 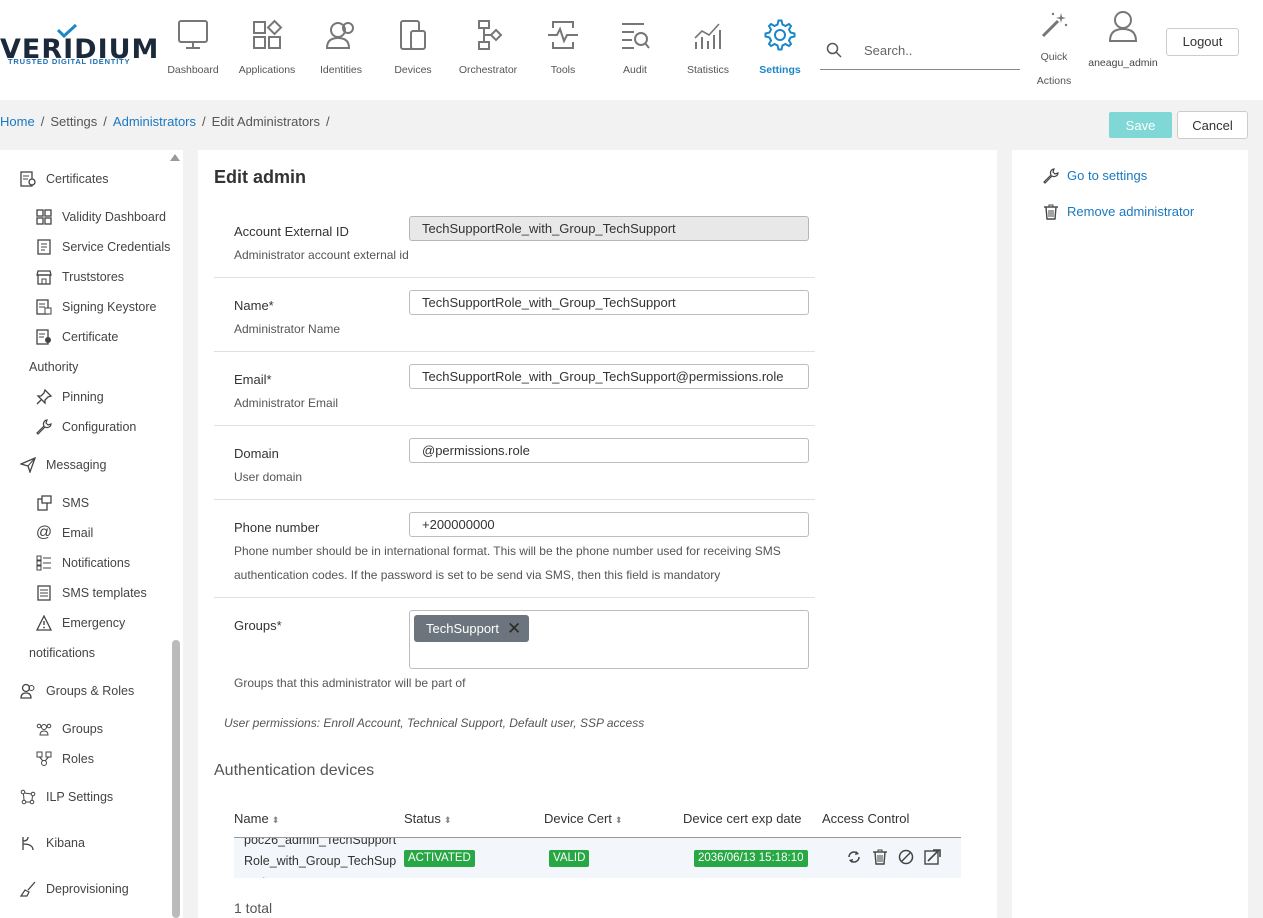 What do you see at coordinates (17, 121) in the screenshot?
I see `breadcrumb-home: Home` at bounding box center [17, 121].